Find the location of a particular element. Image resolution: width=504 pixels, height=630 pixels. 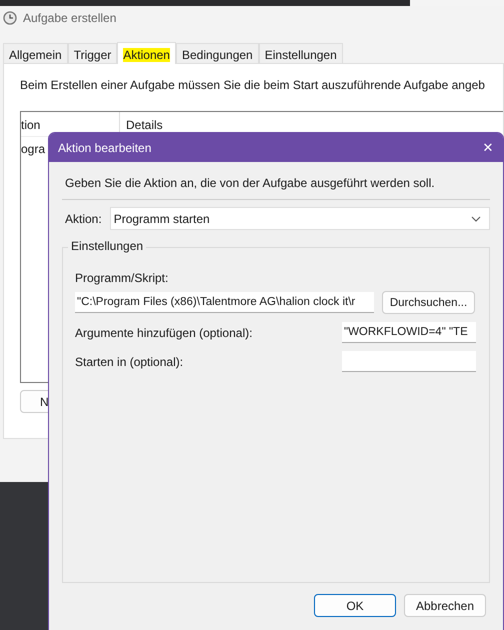

program-label: Programm/Skript: is located at coordinates (122, 278).